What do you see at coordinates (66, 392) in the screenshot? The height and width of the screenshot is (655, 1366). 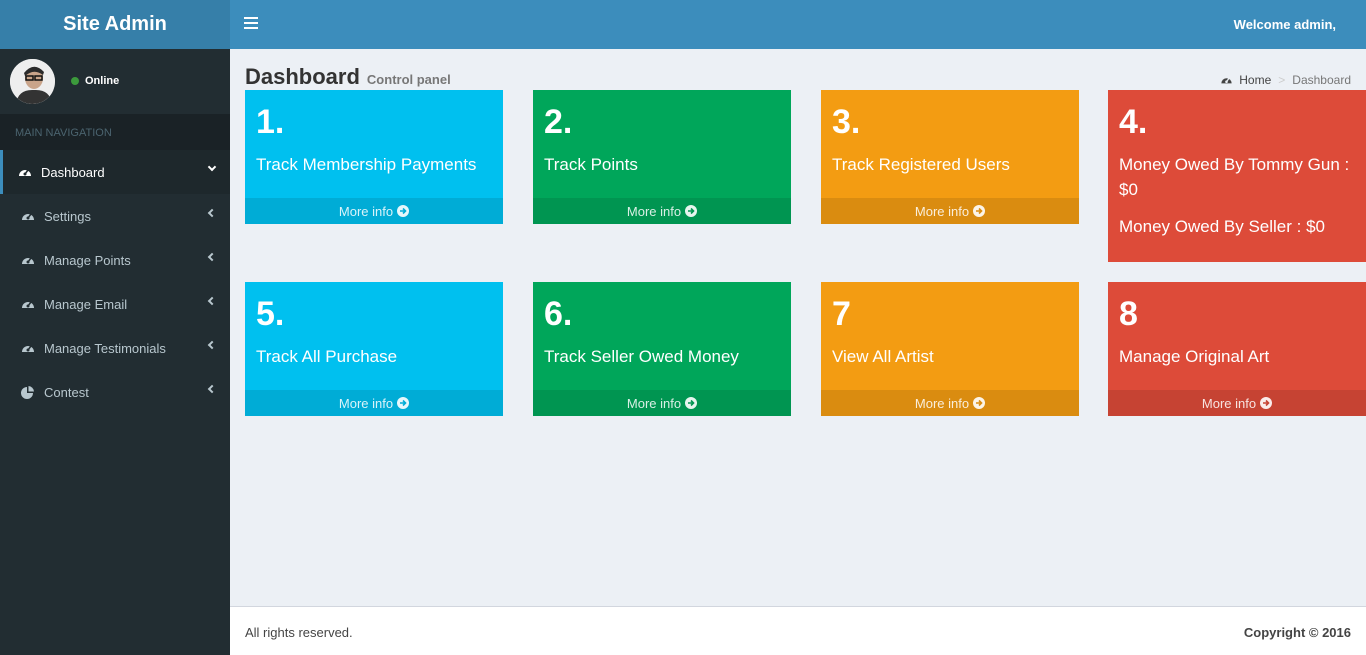 I see `sidebar-item-label: Contest` at bounding box center [66, 392].